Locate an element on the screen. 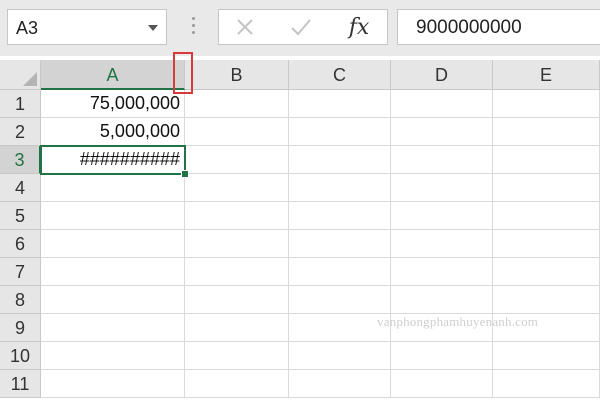  row-header-5: 5 is located at coordinates (20, 216).